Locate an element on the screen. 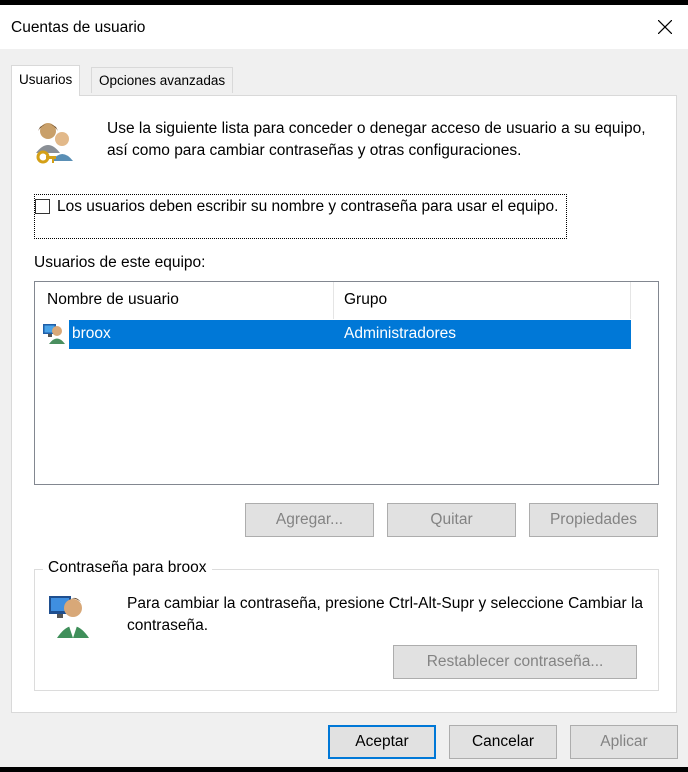  ok-button: Aceptar is located at coordinates (382, 742).